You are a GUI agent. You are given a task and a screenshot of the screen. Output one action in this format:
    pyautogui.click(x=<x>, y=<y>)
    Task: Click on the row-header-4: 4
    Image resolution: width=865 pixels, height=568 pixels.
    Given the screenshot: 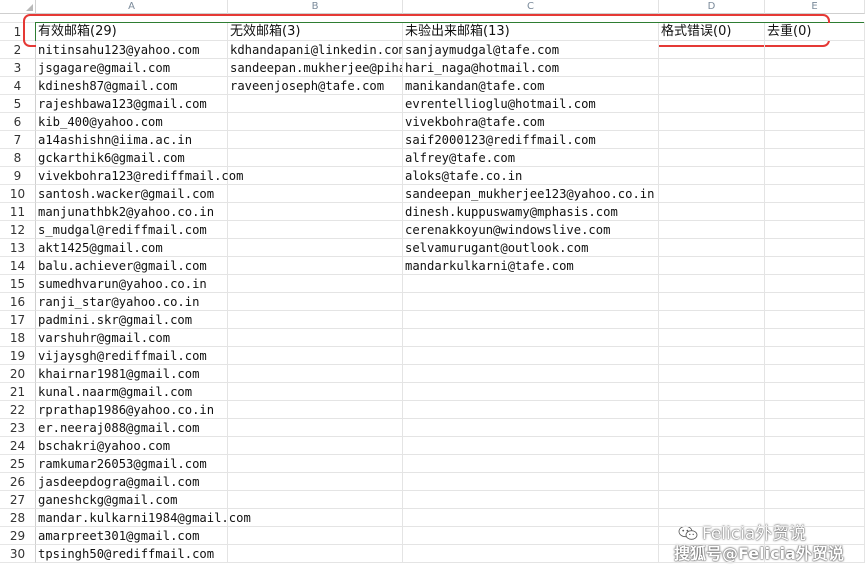 What is the action you would take?
    pyautogui.click(x=18, y=86)
    